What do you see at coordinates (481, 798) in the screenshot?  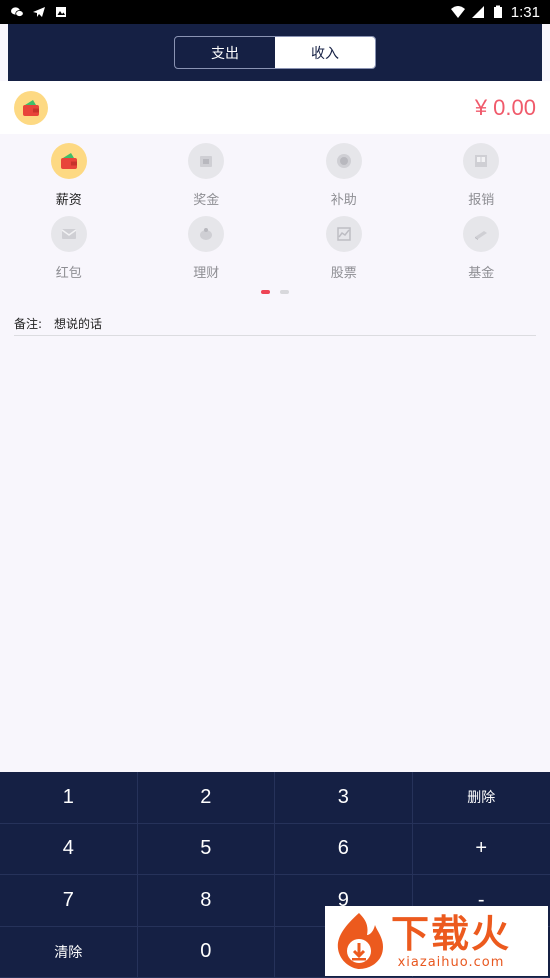 I see `key-delete: 删除` at bounding box center [481, 798].